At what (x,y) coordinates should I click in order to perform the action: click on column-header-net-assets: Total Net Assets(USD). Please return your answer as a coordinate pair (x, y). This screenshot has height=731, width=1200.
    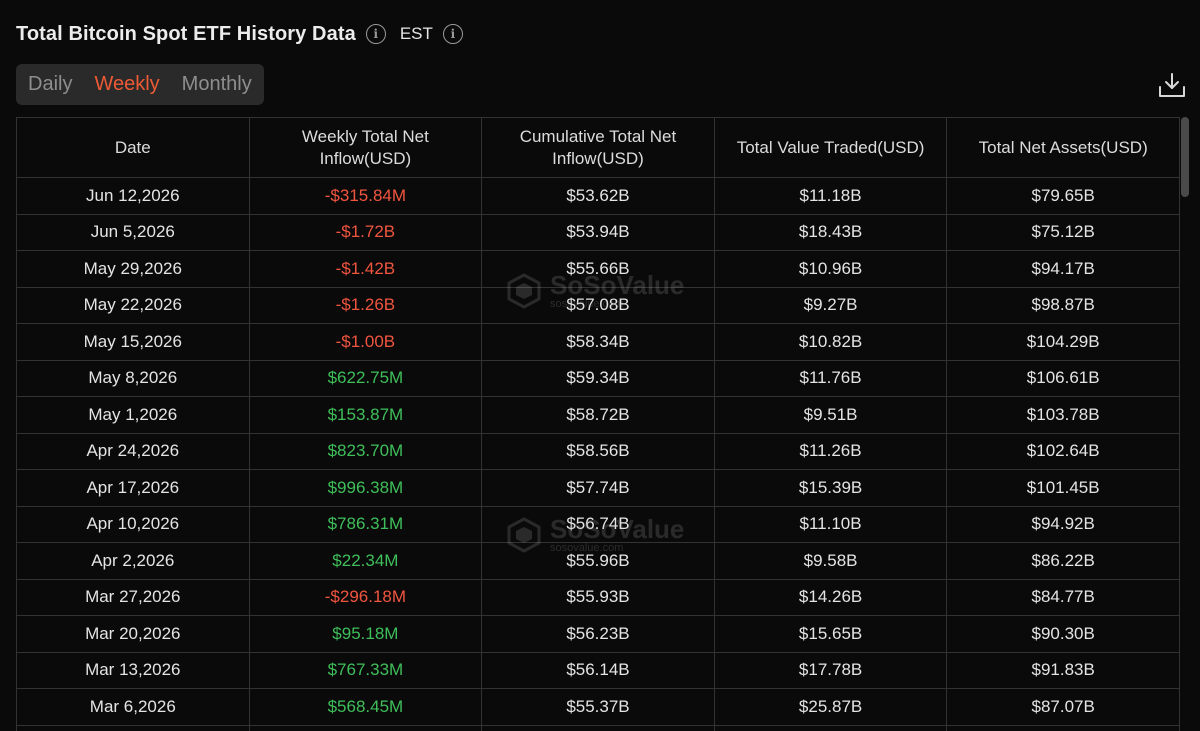
    Looking at the image, I should click on (1063, 147).